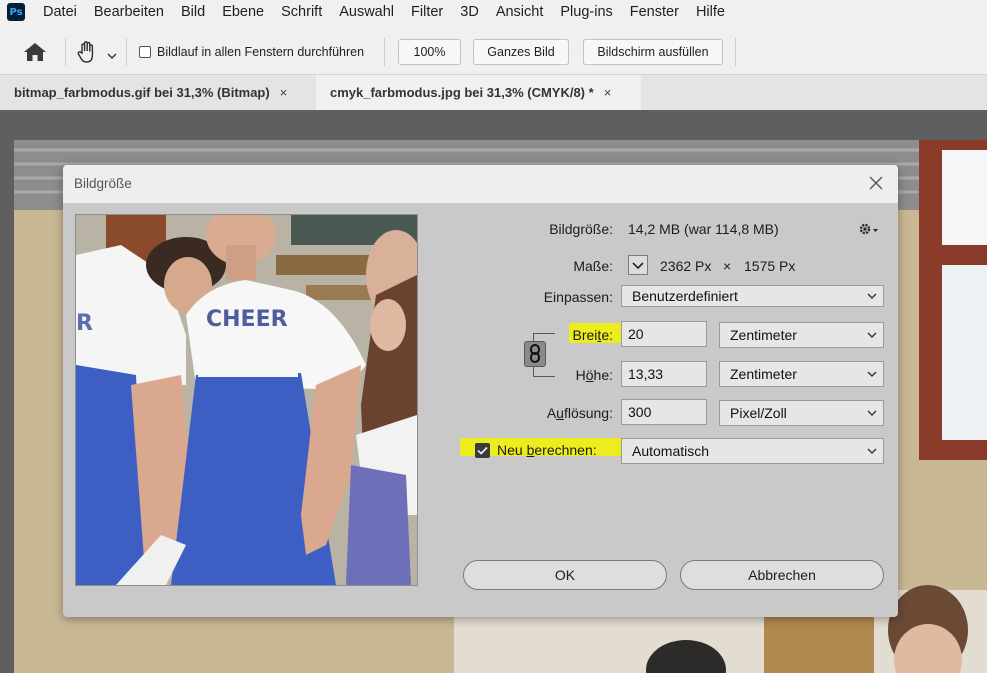 Image resolution: width=987 pixels, height=673 pixels. What do you see at coordinates (103, 183) in the screenshot?
I see `dialog-title: Bildgröße` at bounding box center [103, 183].